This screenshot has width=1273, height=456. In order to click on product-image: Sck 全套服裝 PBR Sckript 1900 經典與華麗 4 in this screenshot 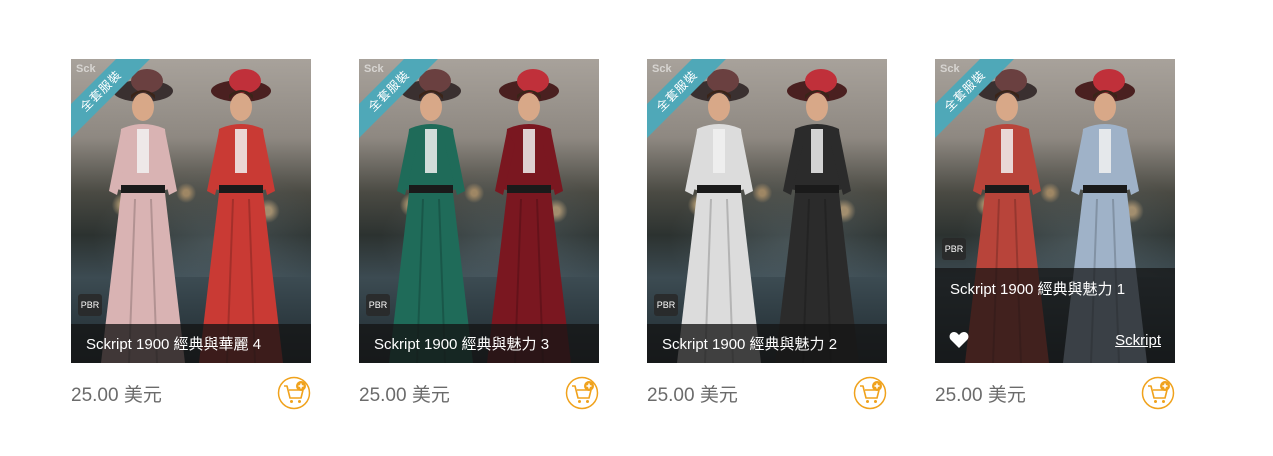, I will do `click(191, 211)`.